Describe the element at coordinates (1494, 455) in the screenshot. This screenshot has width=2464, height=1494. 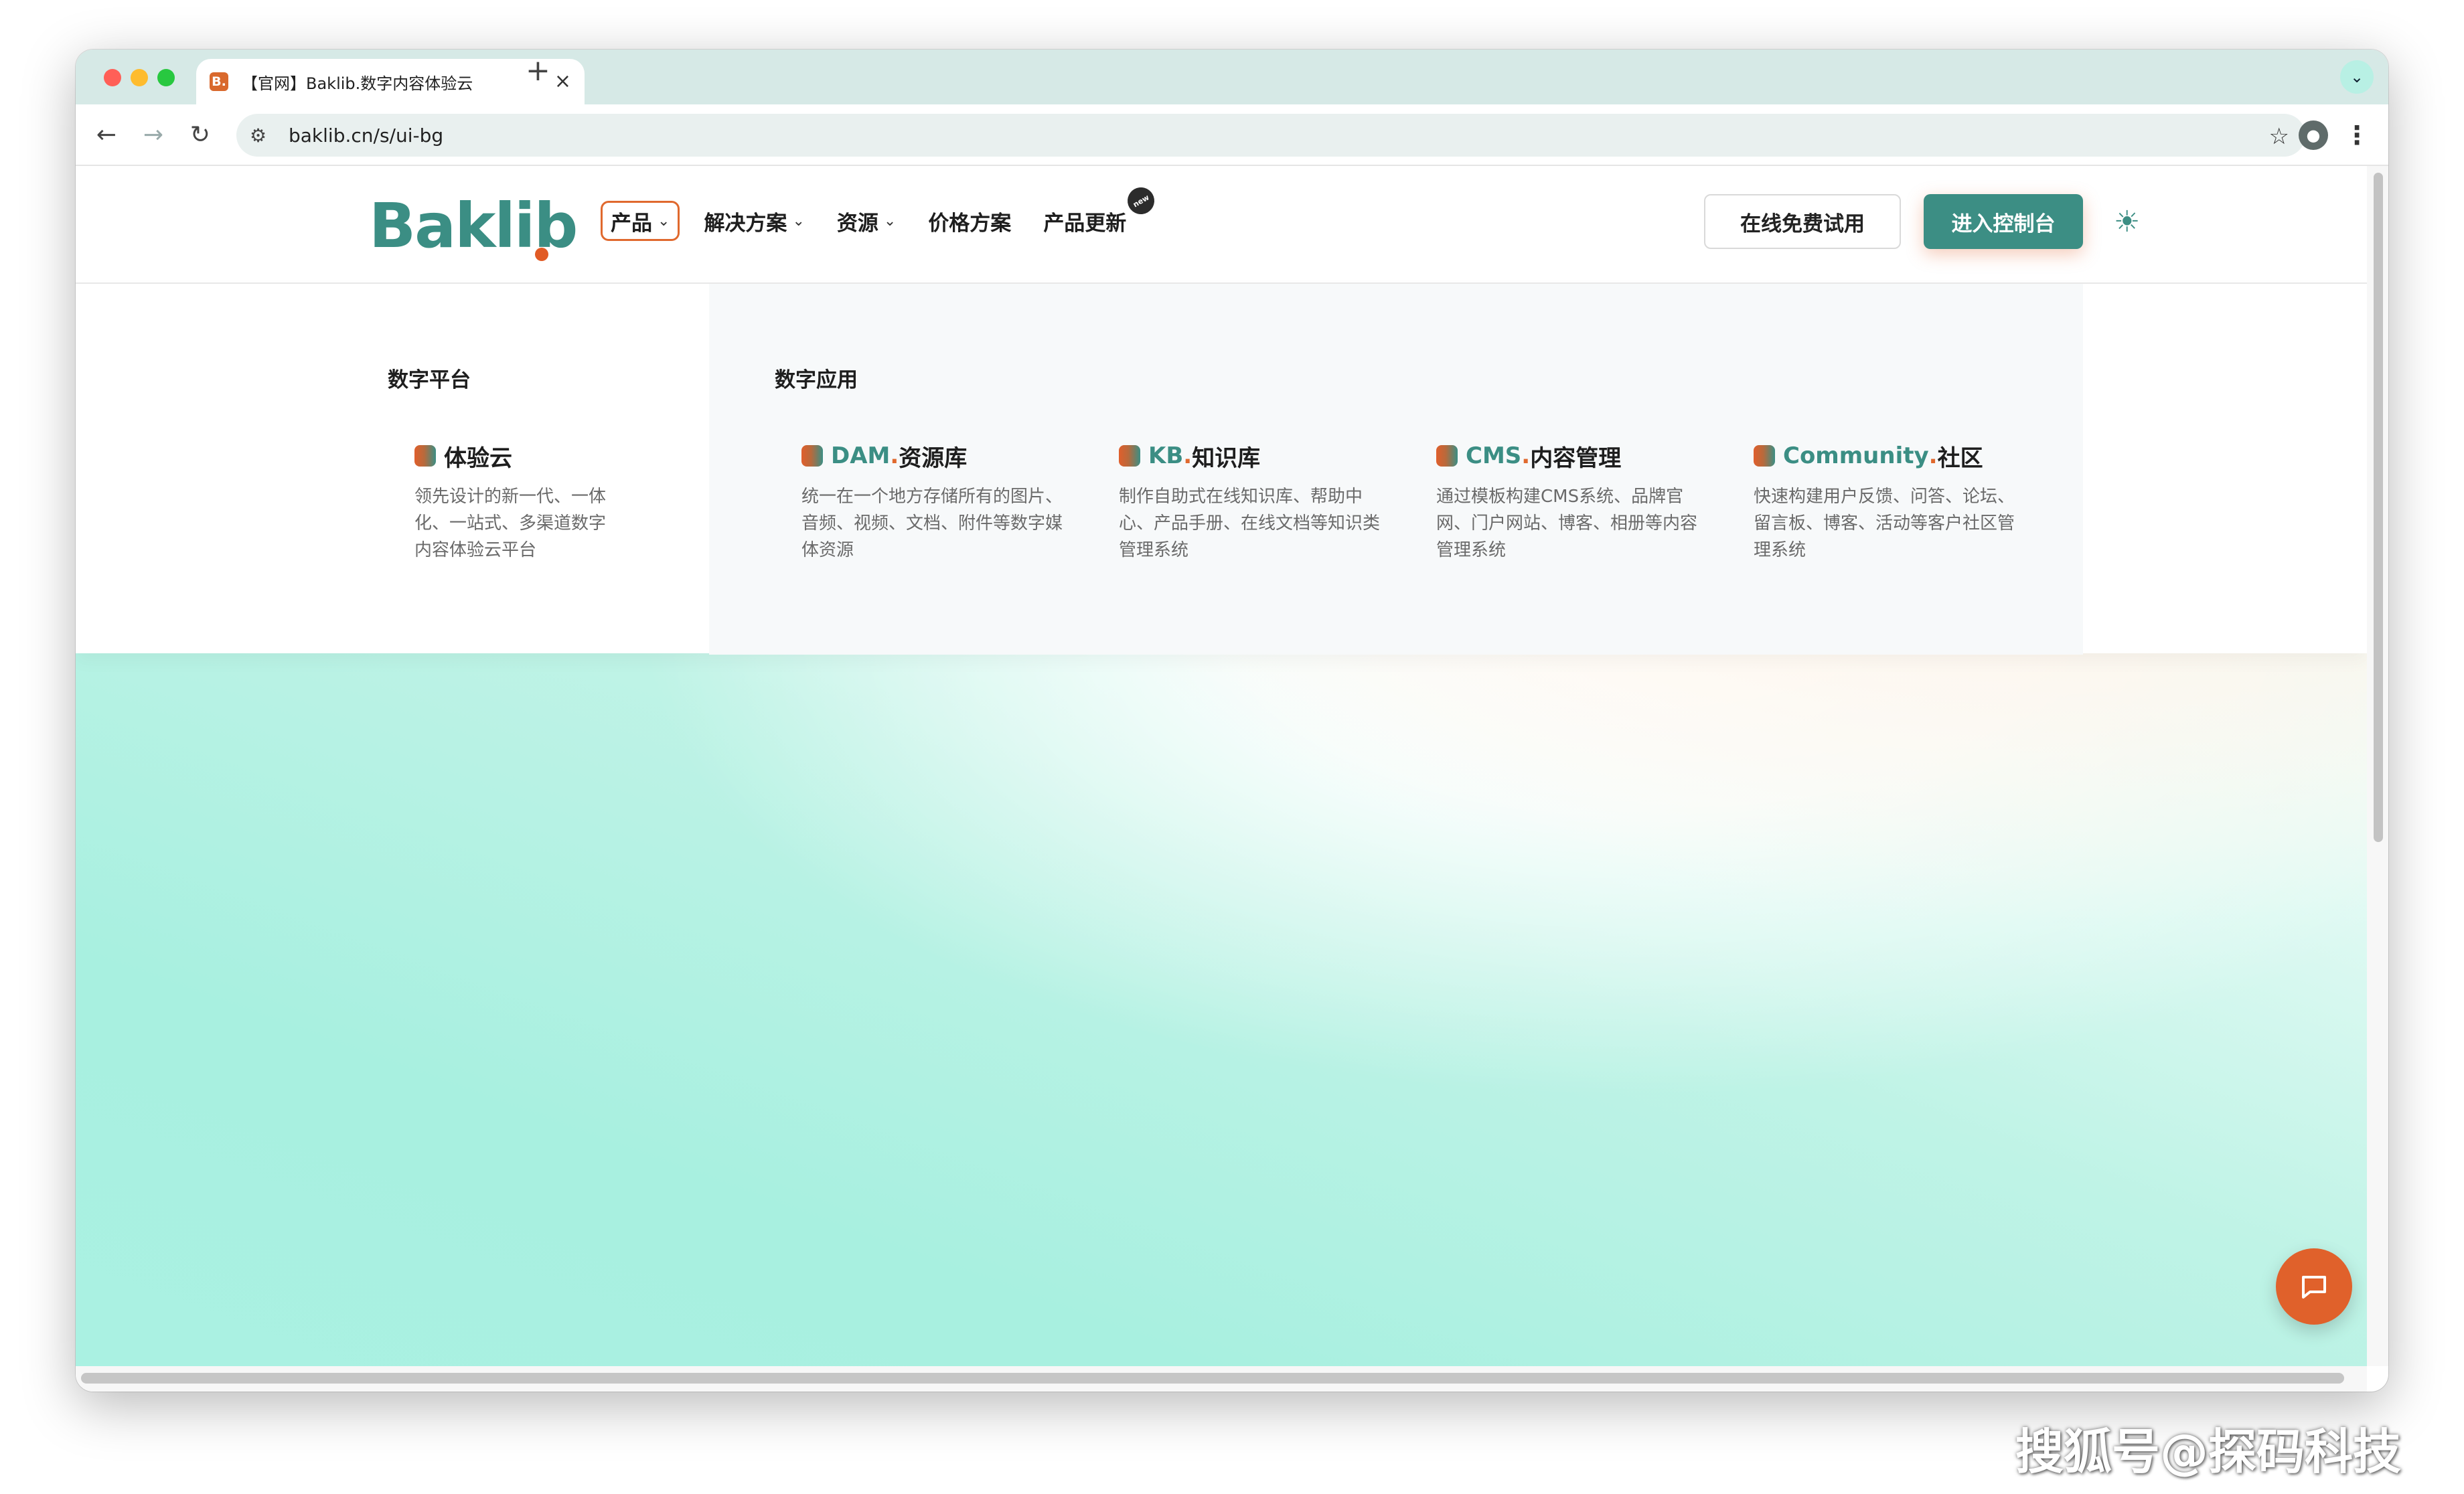
I see `card-prefix: CMS` at that location.